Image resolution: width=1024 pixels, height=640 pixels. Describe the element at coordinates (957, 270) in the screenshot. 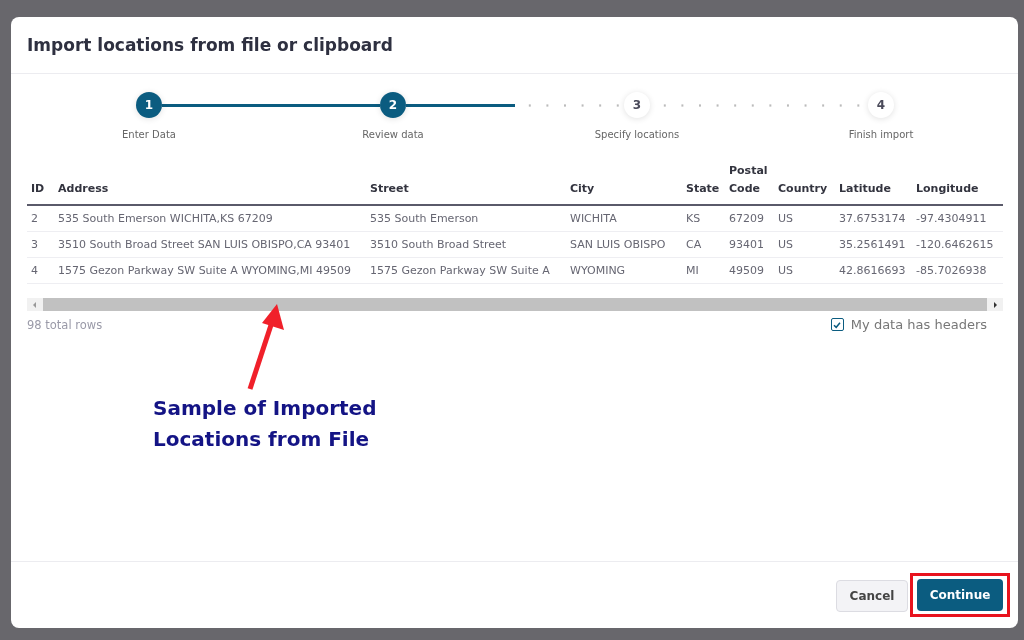

I see `table-cell: -85.7026938` at that location.